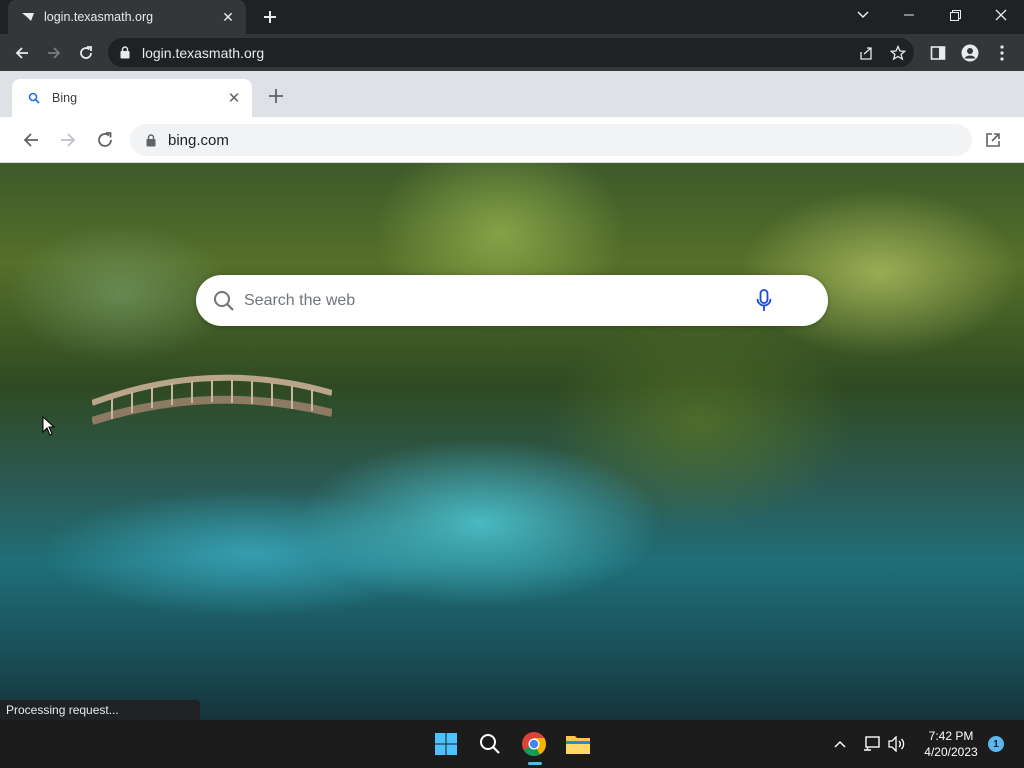  I want to click on share-icon, so click(866, 53).